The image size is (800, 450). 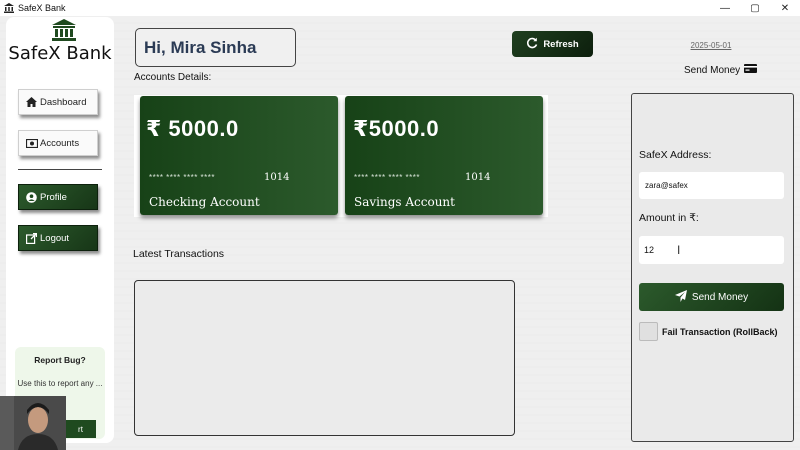 I want to click on window-title: SafeX Bank, so click(x=42, y=8).